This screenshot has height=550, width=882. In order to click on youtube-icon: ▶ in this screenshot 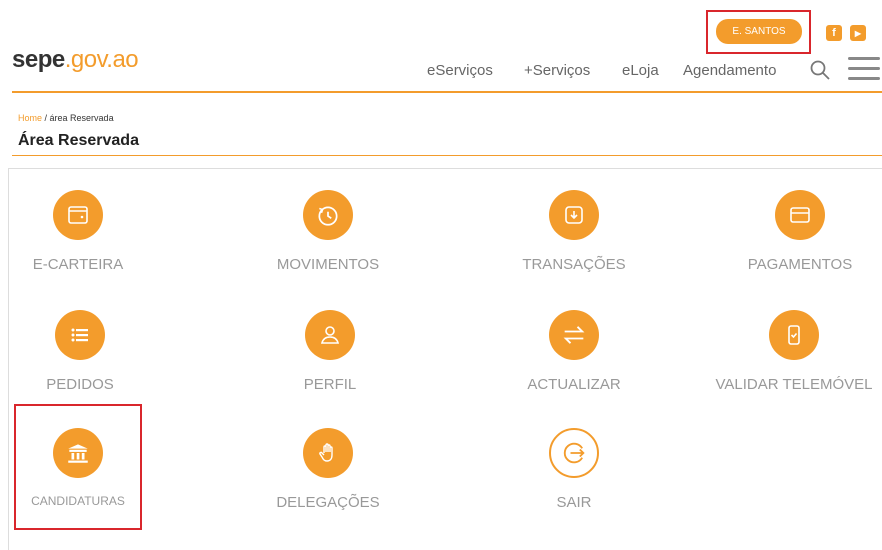, I will do `click(858, 33)`.